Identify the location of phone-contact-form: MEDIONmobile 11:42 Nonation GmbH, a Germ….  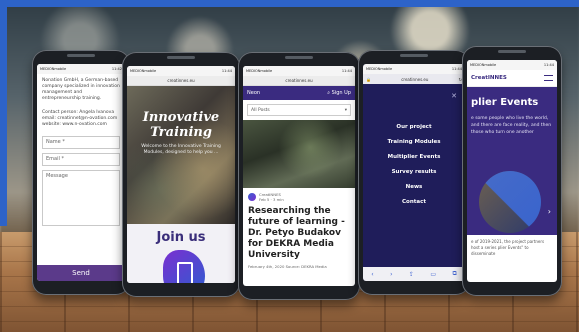
(81, 172).